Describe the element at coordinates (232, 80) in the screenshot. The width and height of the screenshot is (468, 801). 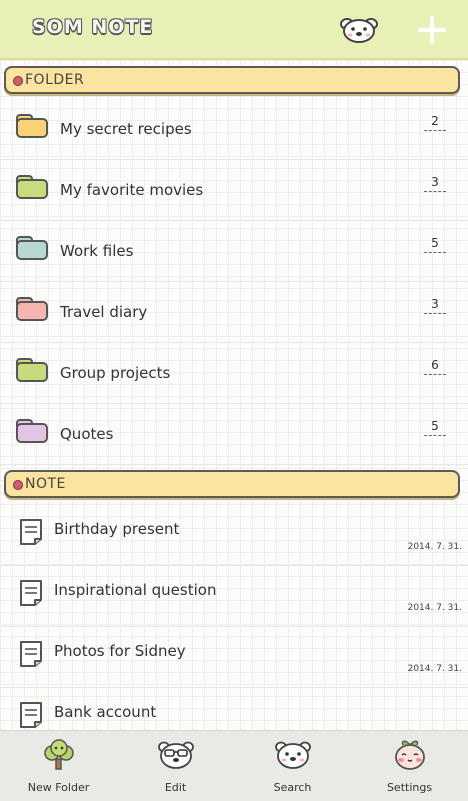
I see `folder-section-header: FOLDER` at that location.